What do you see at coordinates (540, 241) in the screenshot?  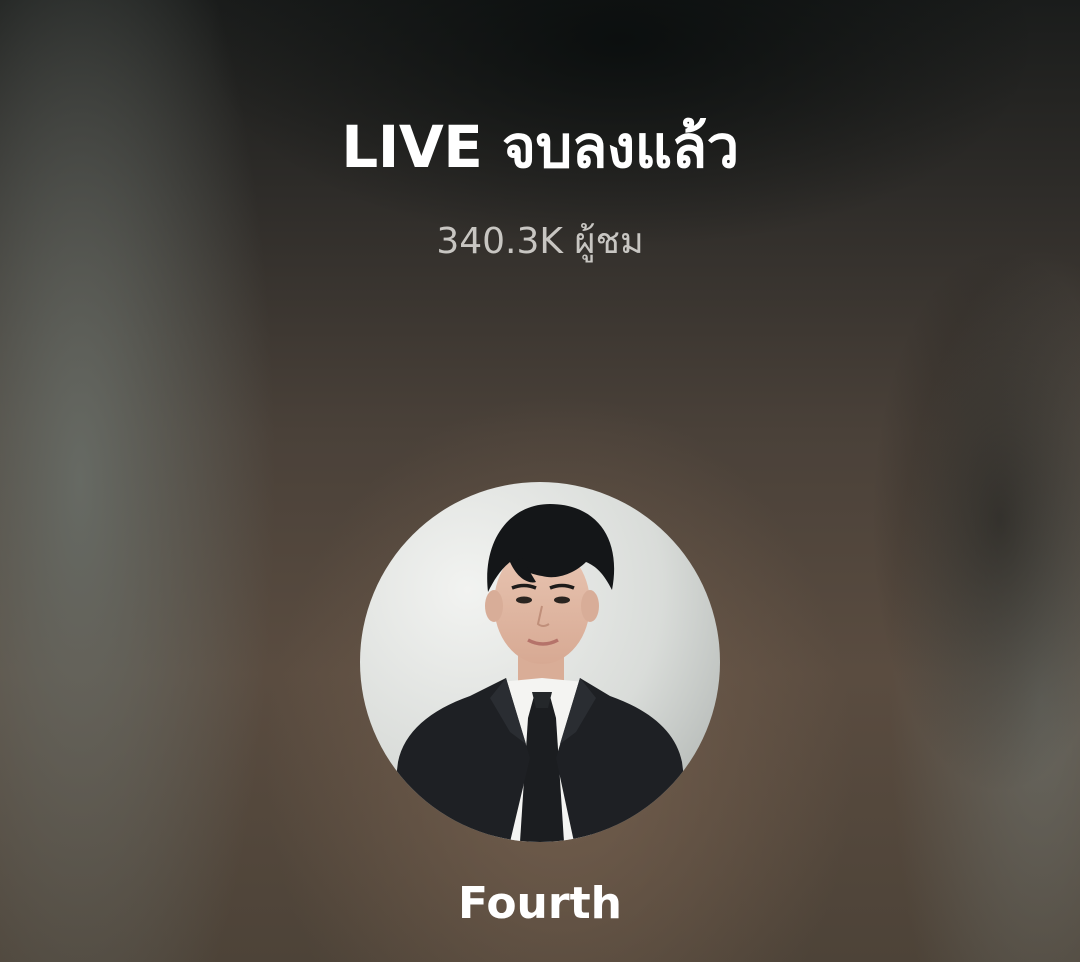 I see `viewer-count: 340.3K ผู้ชม` at bounding box center [540, 241].